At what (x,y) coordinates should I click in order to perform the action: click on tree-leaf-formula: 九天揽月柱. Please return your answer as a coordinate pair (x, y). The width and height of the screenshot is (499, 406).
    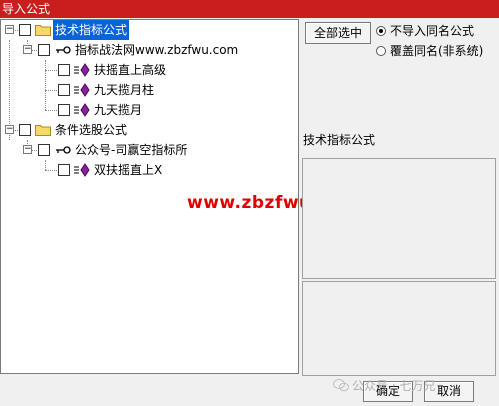
    Looking at the image, I should click on (149, 90).